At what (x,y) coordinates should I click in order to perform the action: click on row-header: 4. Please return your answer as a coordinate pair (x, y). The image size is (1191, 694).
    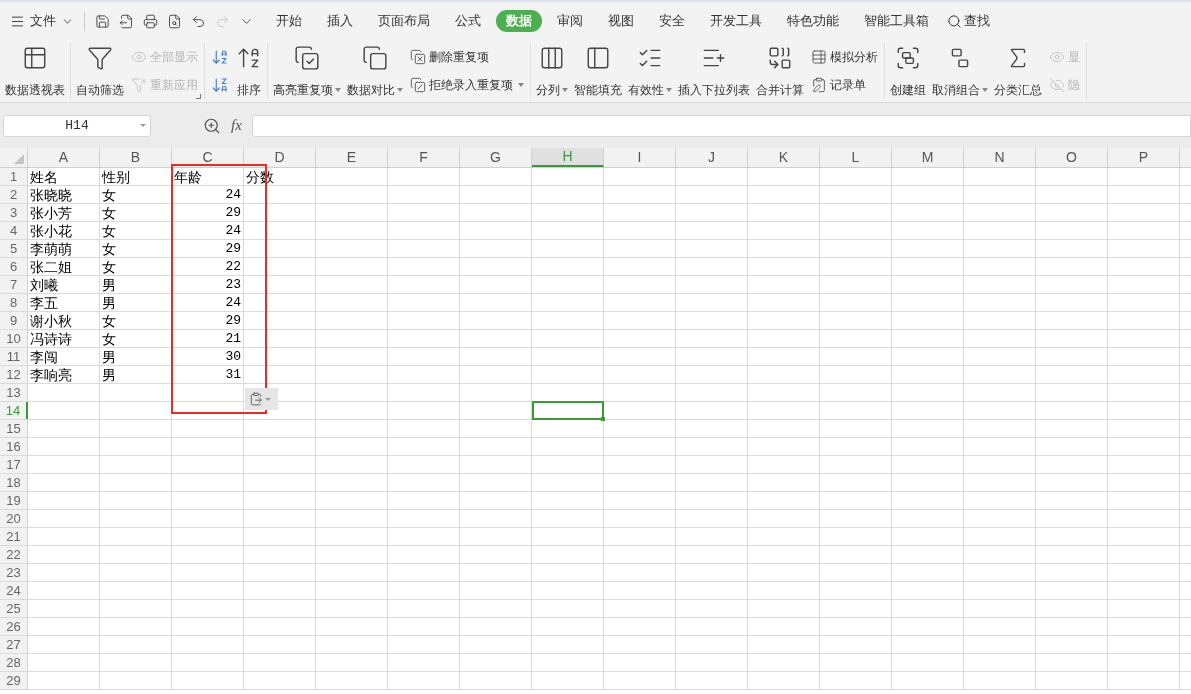
    Looking at the image, I should click on (14, 230).